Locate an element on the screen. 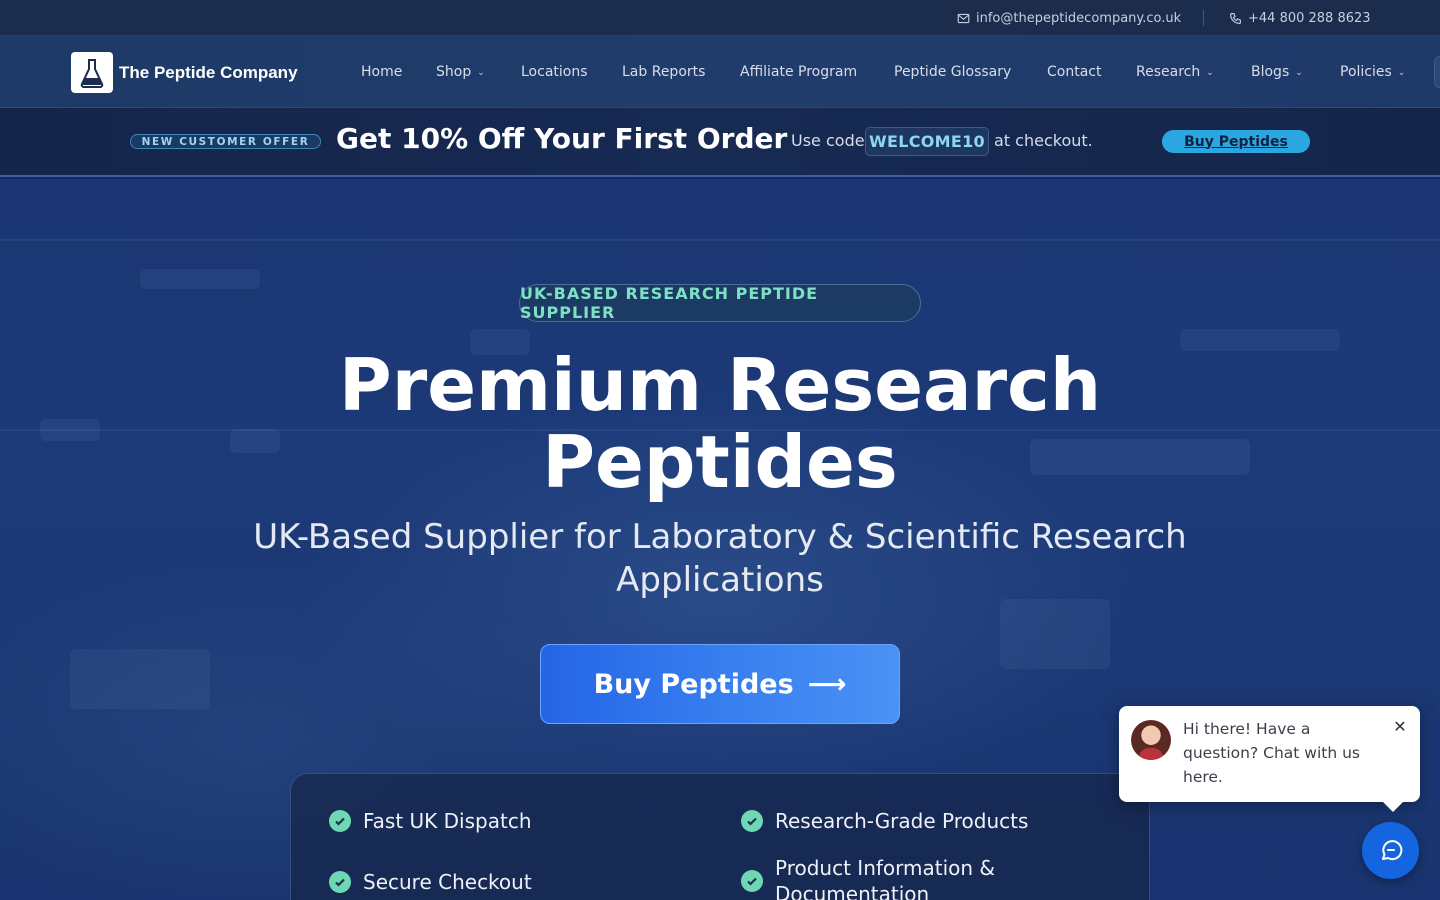 The image size is (1440, 900). phone-link: +44 800 288 8623 is located at coordinates (1300, 18).